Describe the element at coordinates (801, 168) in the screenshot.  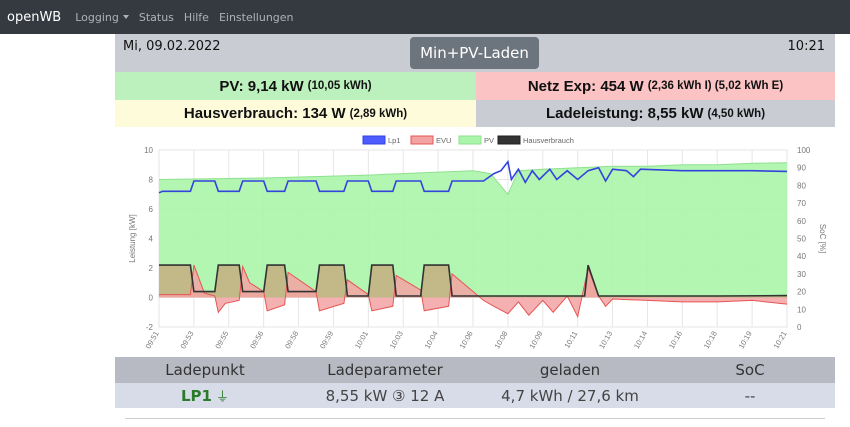
I see `y2-tick-label: 90` at that location.